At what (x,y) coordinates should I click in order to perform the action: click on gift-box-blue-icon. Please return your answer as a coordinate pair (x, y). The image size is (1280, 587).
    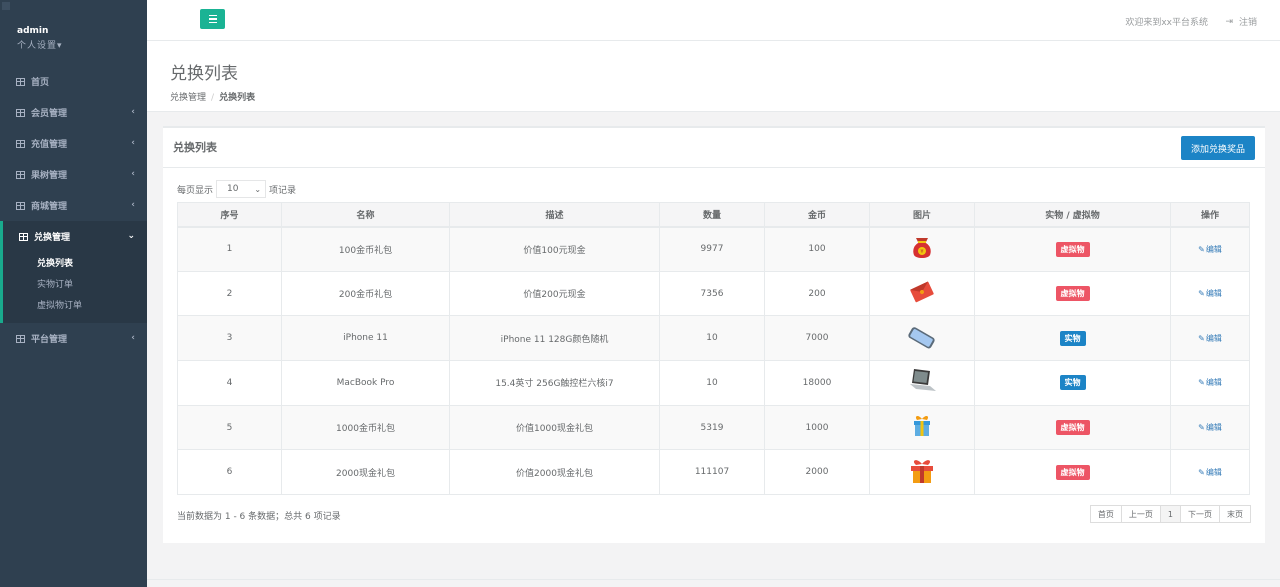
    Looking at the image, I should click on (922, 427).